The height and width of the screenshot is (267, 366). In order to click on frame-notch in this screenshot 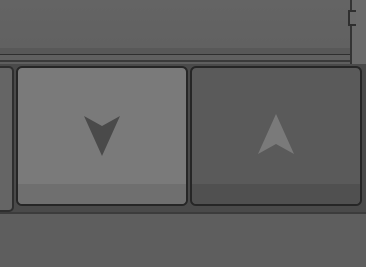, I will do `click(352, 18)`.